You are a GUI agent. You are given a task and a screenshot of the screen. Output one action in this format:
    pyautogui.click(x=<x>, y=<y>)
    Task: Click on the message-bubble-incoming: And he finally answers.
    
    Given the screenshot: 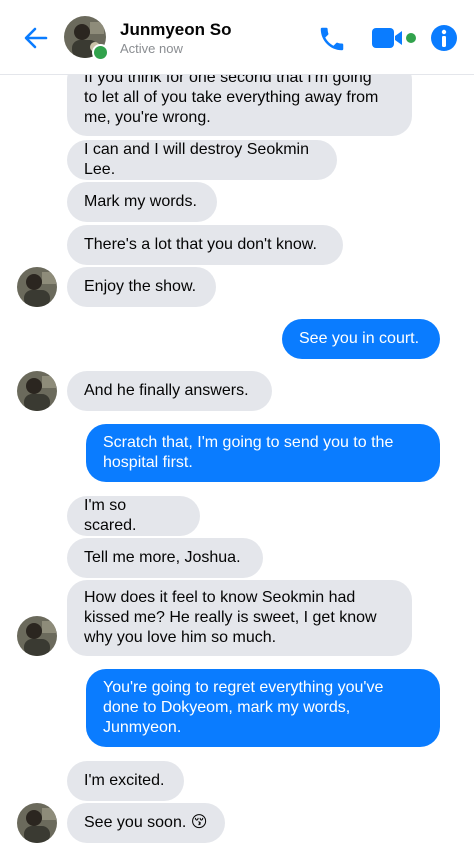 What is the action you would take?
    pyautogui.click(x=169, y=391)
    